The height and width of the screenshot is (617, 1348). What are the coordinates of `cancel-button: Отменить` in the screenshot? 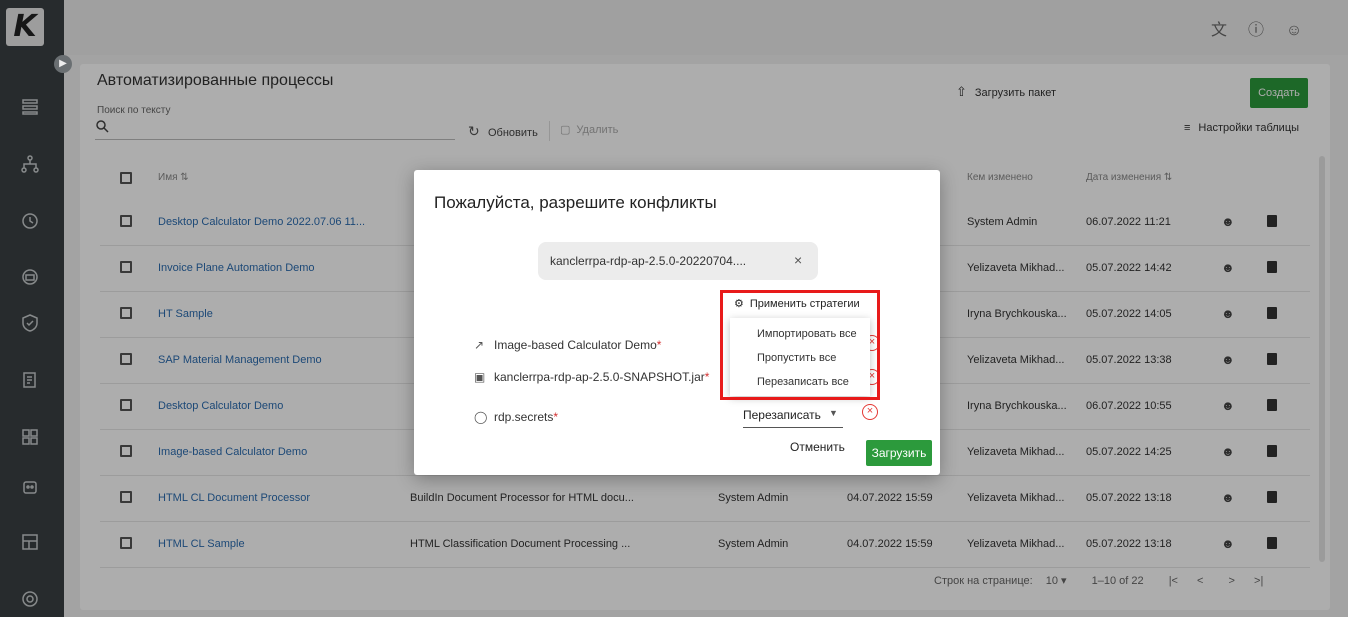 It's located at (817, 447).